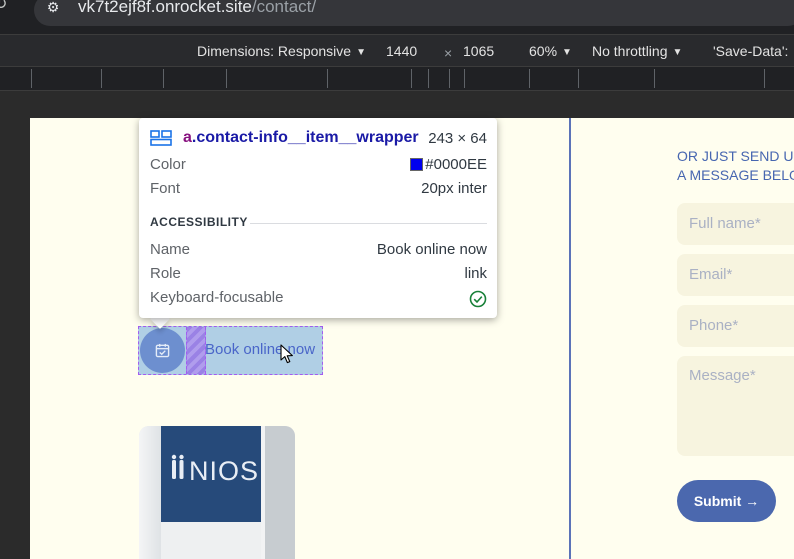 This screenshot has width=794, height=559. I want to click on form-heading: OR JUST SEND U A MESSAGE BELO, so click(735, 165).